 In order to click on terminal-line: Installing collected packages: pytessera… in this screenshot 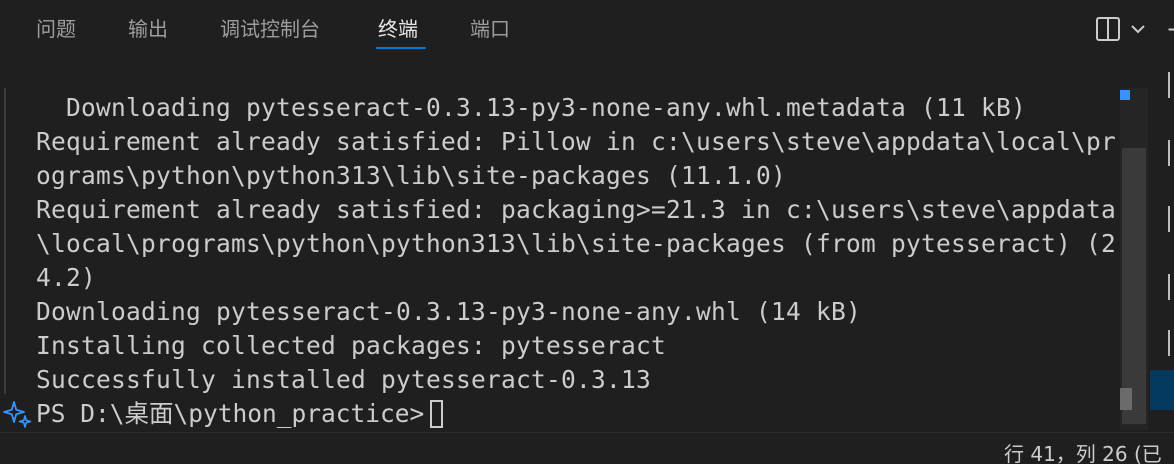, I will do `click(351, 345)`.